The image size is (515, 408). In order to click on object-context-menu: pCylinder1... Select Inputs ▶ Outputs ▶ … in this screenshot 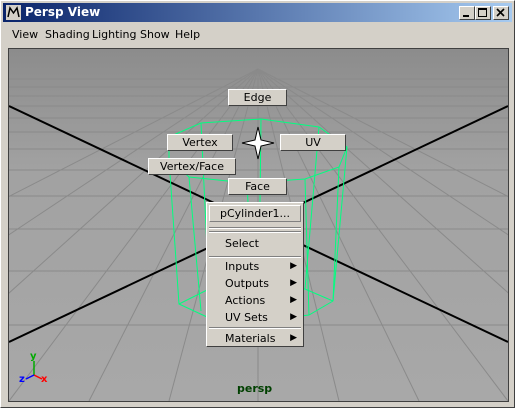, I will do `click(255, 274)`.